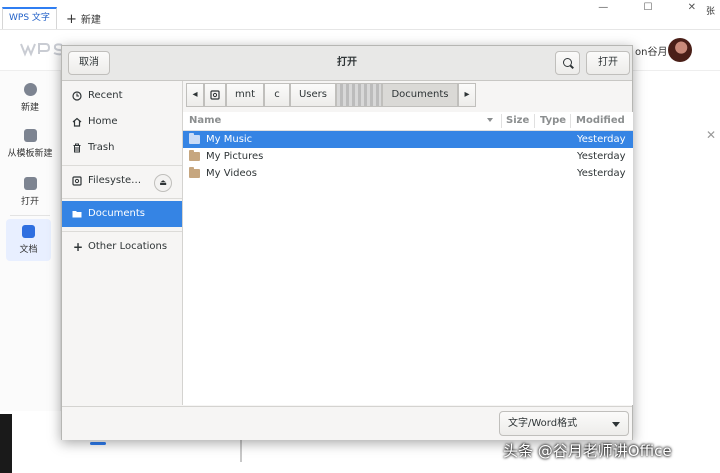 This screenshot has width=720, height=473. I want to click on wps-tab-bar: WPS 文字 + 新建 — ☐ ✕, so click(360, 15).